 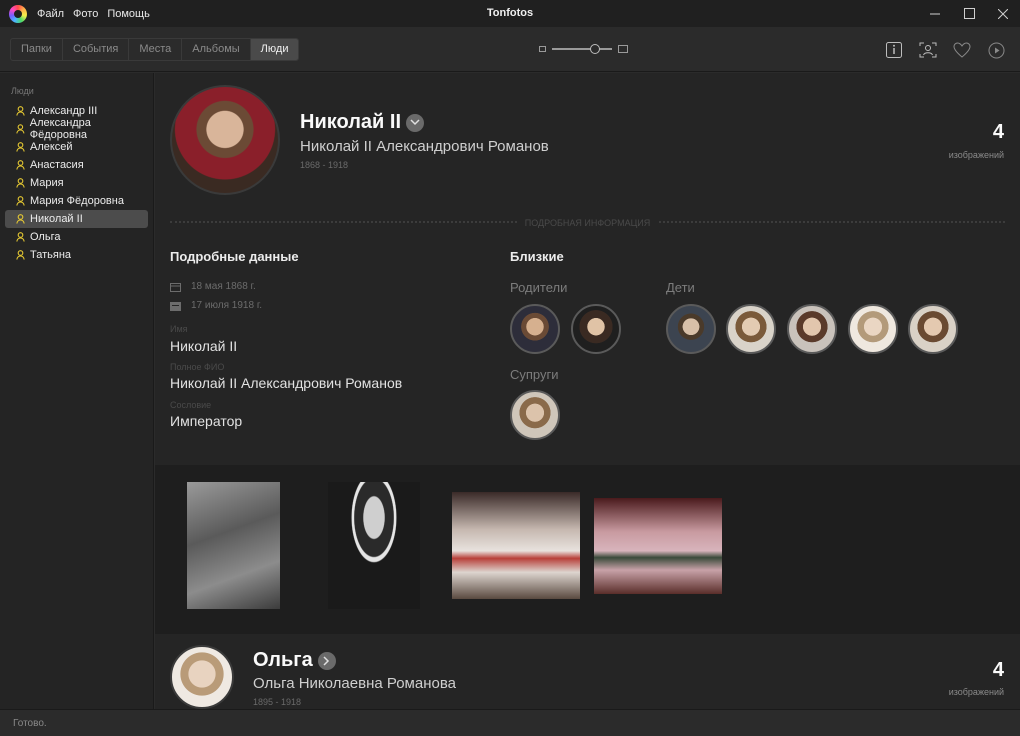 I want to click on info-icon, so click(x=894, y=50).